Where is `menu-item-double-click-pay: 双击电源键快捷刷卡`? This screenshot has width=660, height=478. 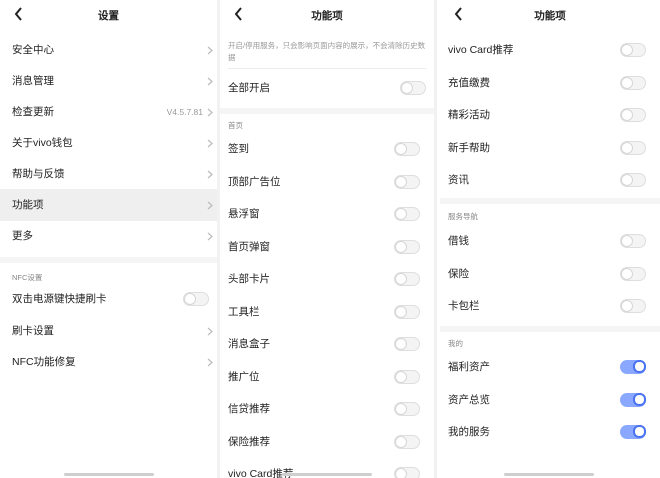
menu-item-double-click-pay: 双击电源键快捷刷卡 is located at coordinates (108, 299).